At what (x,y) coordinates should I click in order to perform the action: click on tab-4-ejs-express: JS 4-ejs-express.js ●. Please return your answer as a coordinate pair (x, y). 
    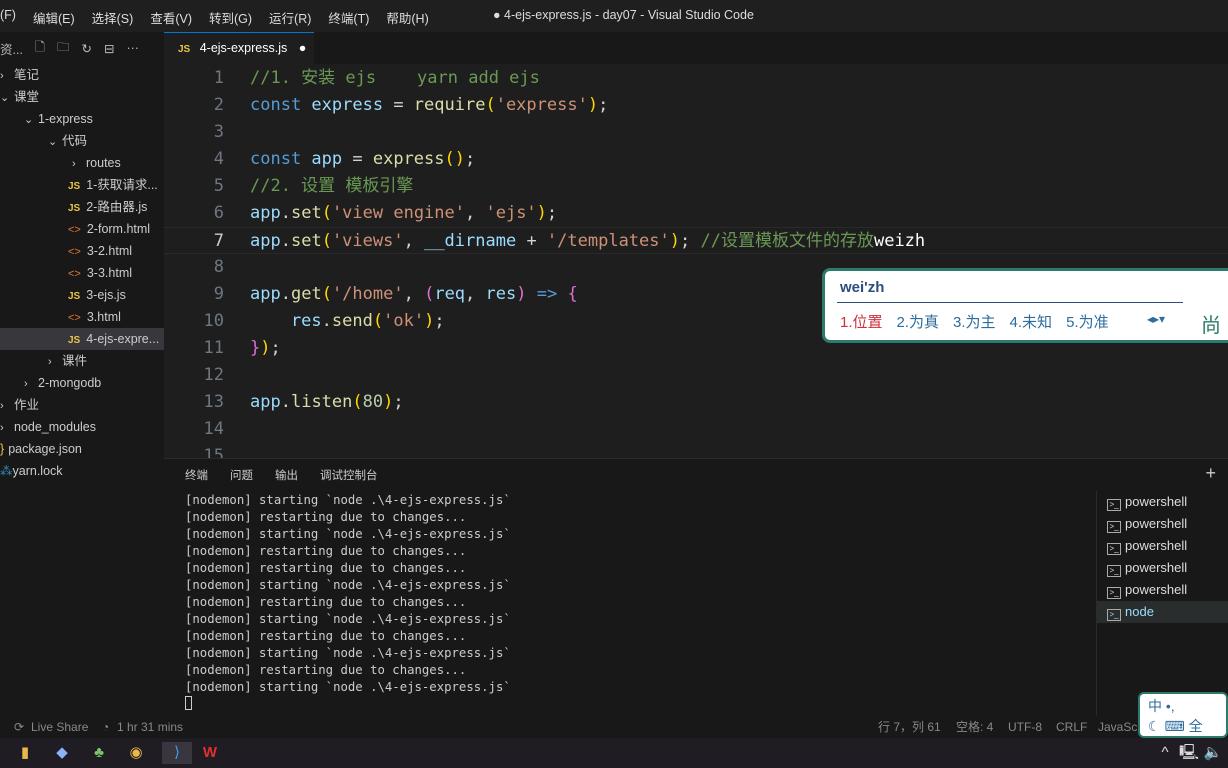
    Looking at the image, I should click on (239, 48).